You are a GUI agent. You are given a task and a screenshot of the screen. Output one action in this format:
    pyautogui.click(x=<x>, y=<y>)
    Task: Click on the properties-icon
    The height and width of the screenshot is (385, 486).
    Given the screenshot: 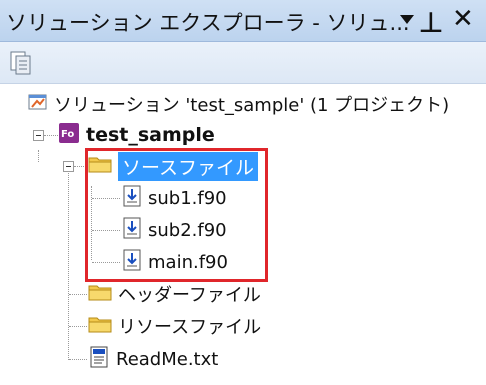 What is the action you would take?
    pyautogui.click(x=21, y=63)
    